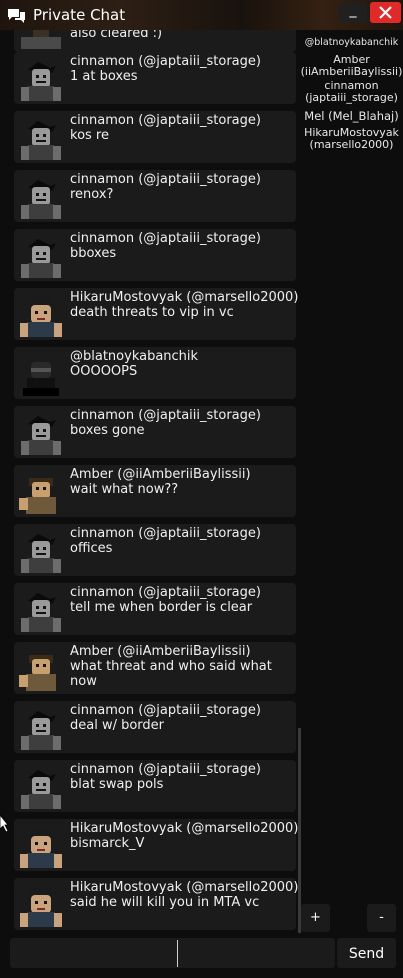 The image size is (403, 978). Describe the element at coordinates (315, 918) in the screenshot. I see `add-button: +` at that location.